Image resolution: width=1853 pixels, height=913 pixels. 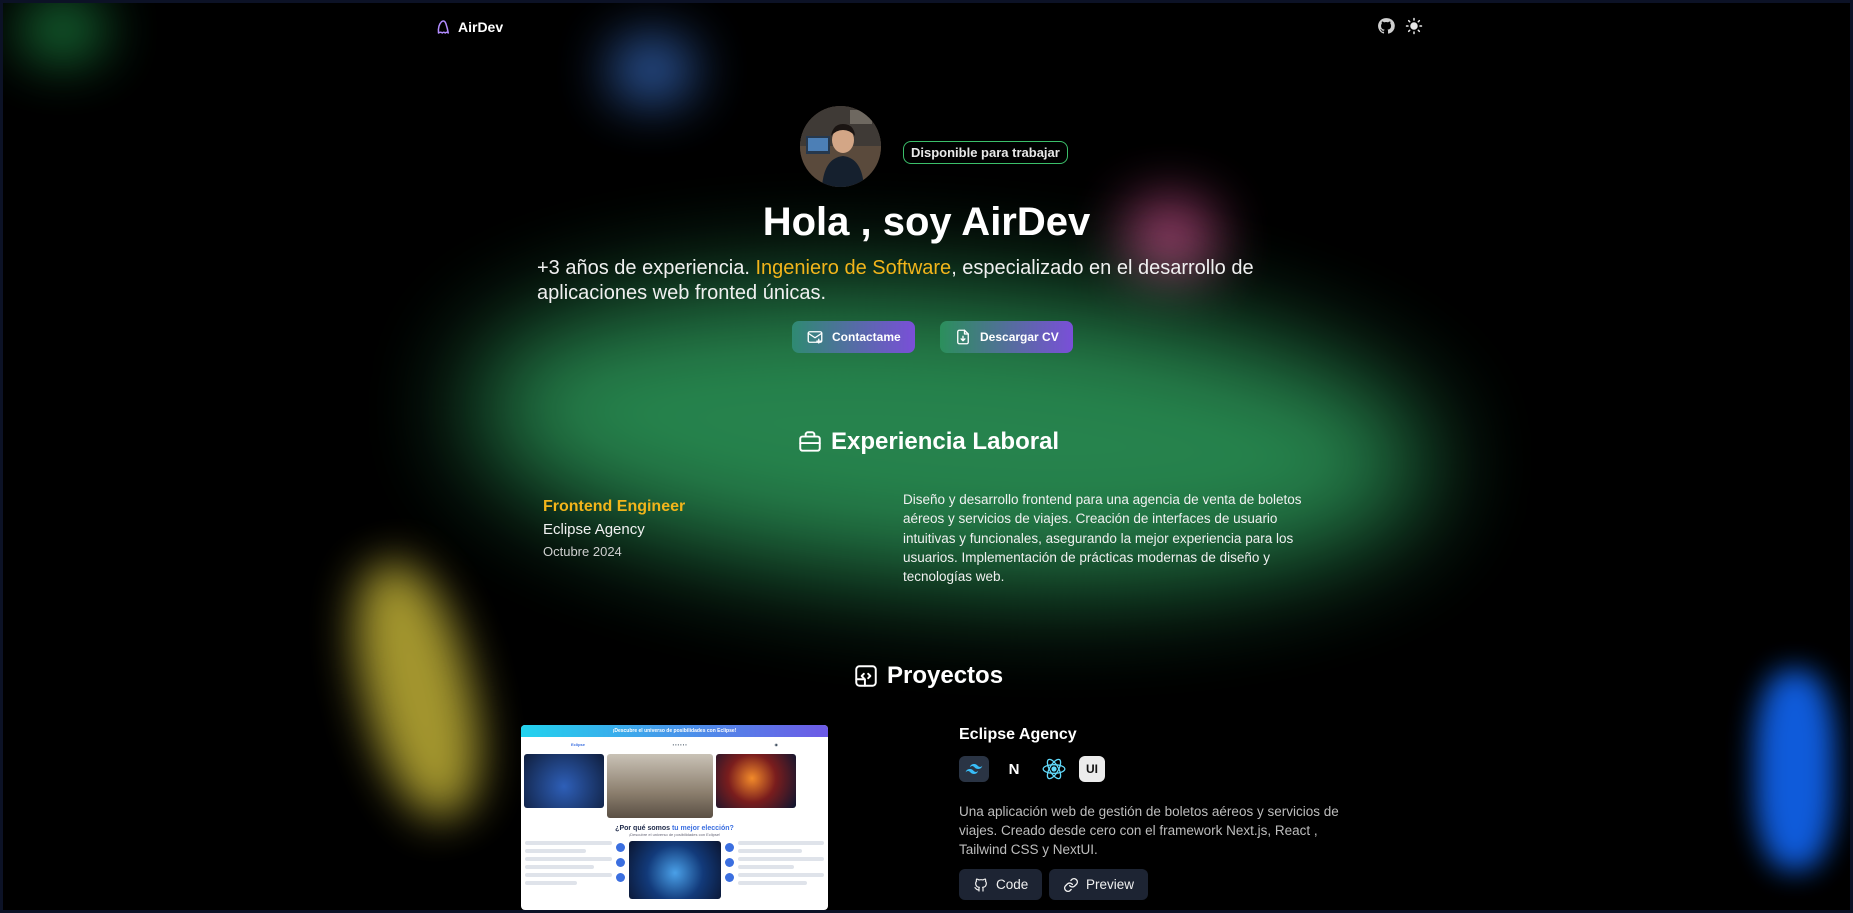 What do you see at coordinates (1071, 884) in the screenshot?
I see `link-icon` at bounding box center [1071, 884].